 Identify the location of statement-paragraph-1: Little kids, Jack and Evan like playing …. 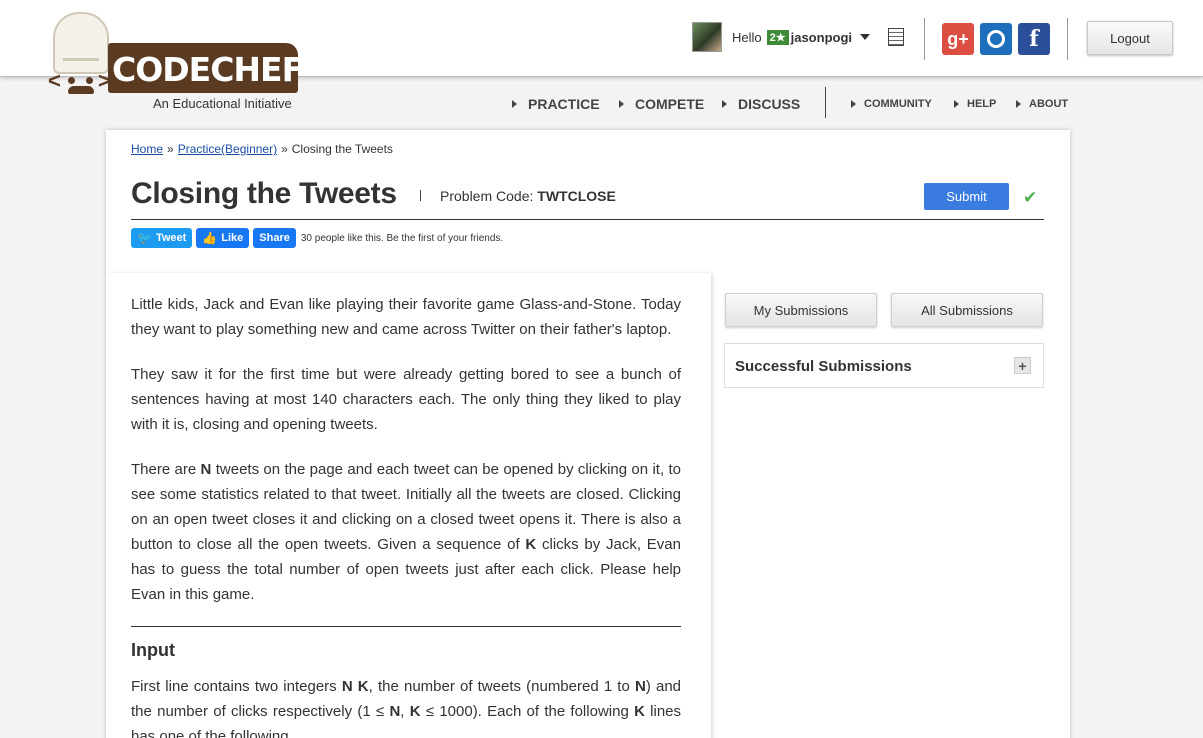
(406, 317).